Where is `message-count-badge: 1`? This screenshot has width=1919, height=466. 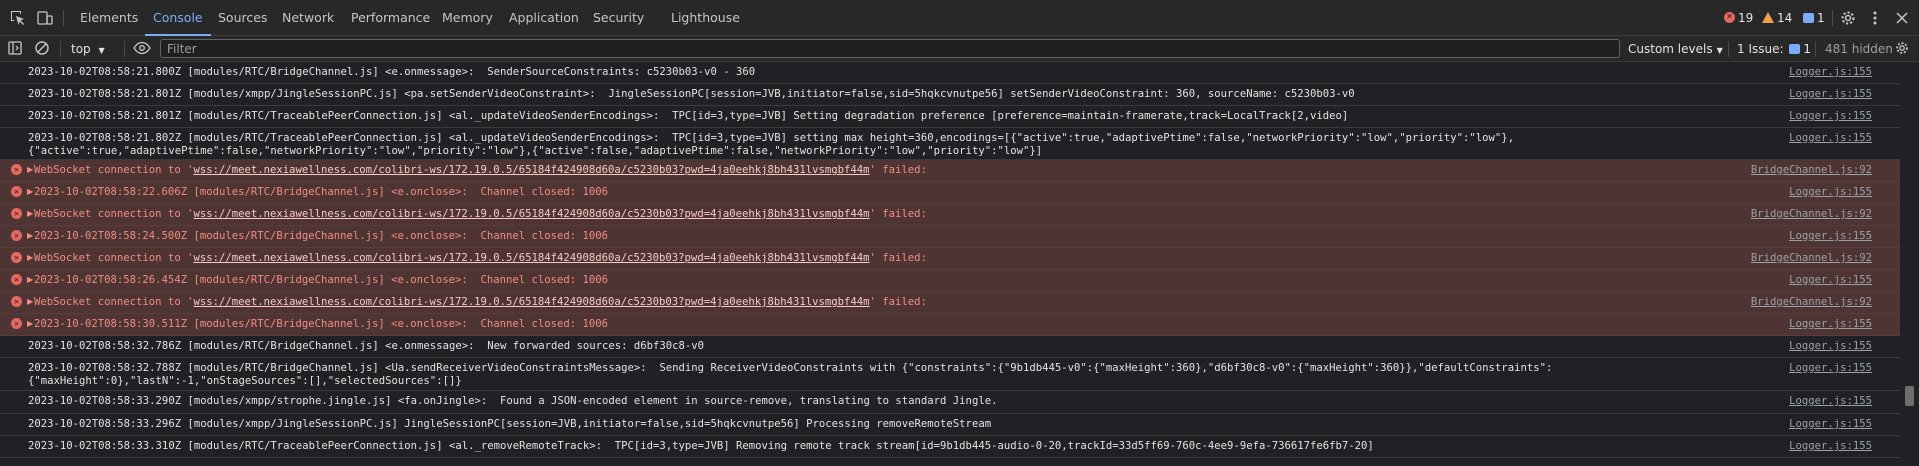 message-count-badge: 1 is located at coordinates (1814, 18).